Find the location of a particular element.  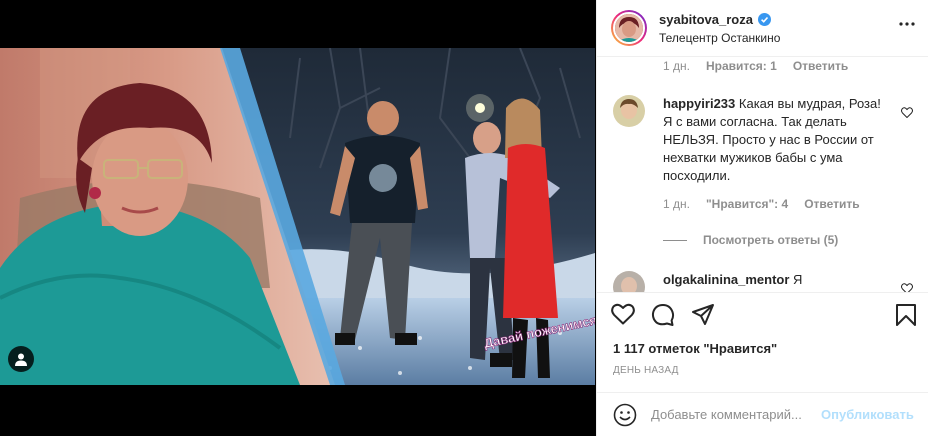

previous-comment-meta: 1 дн. Нравится: 1 Ответить is located at coordinates (755, 66).